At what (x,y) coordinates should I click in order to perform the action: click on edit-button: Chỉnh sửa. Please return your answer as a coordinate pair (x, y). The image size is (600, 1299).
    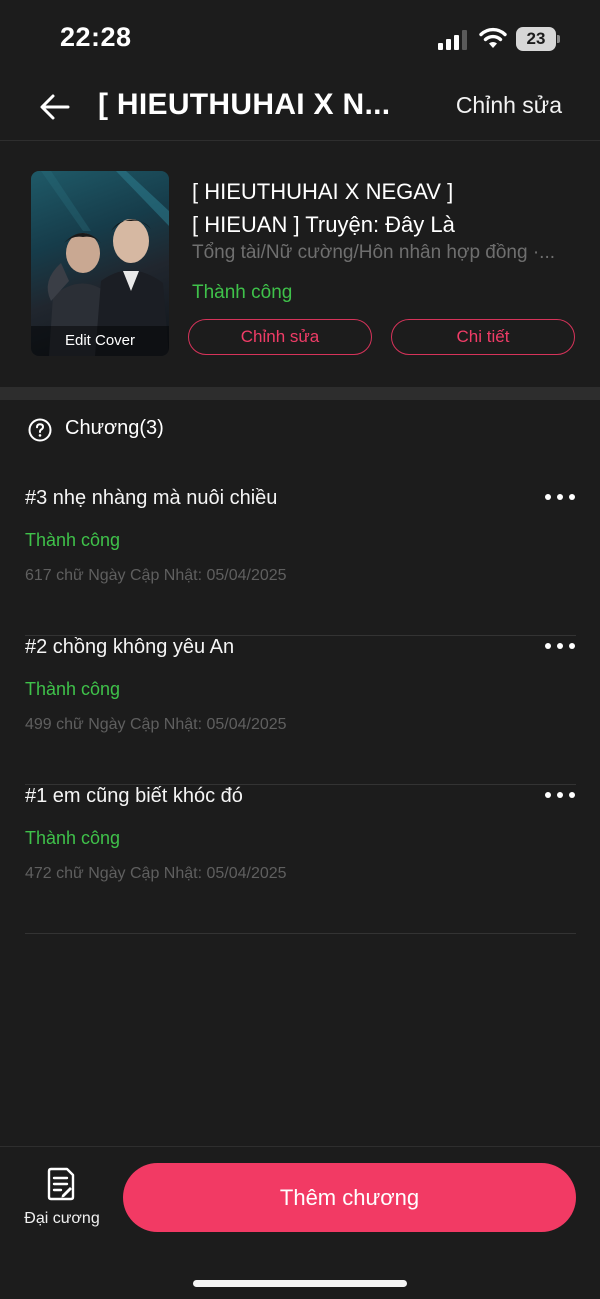
    Looking at the image, I should click on (280, 337).